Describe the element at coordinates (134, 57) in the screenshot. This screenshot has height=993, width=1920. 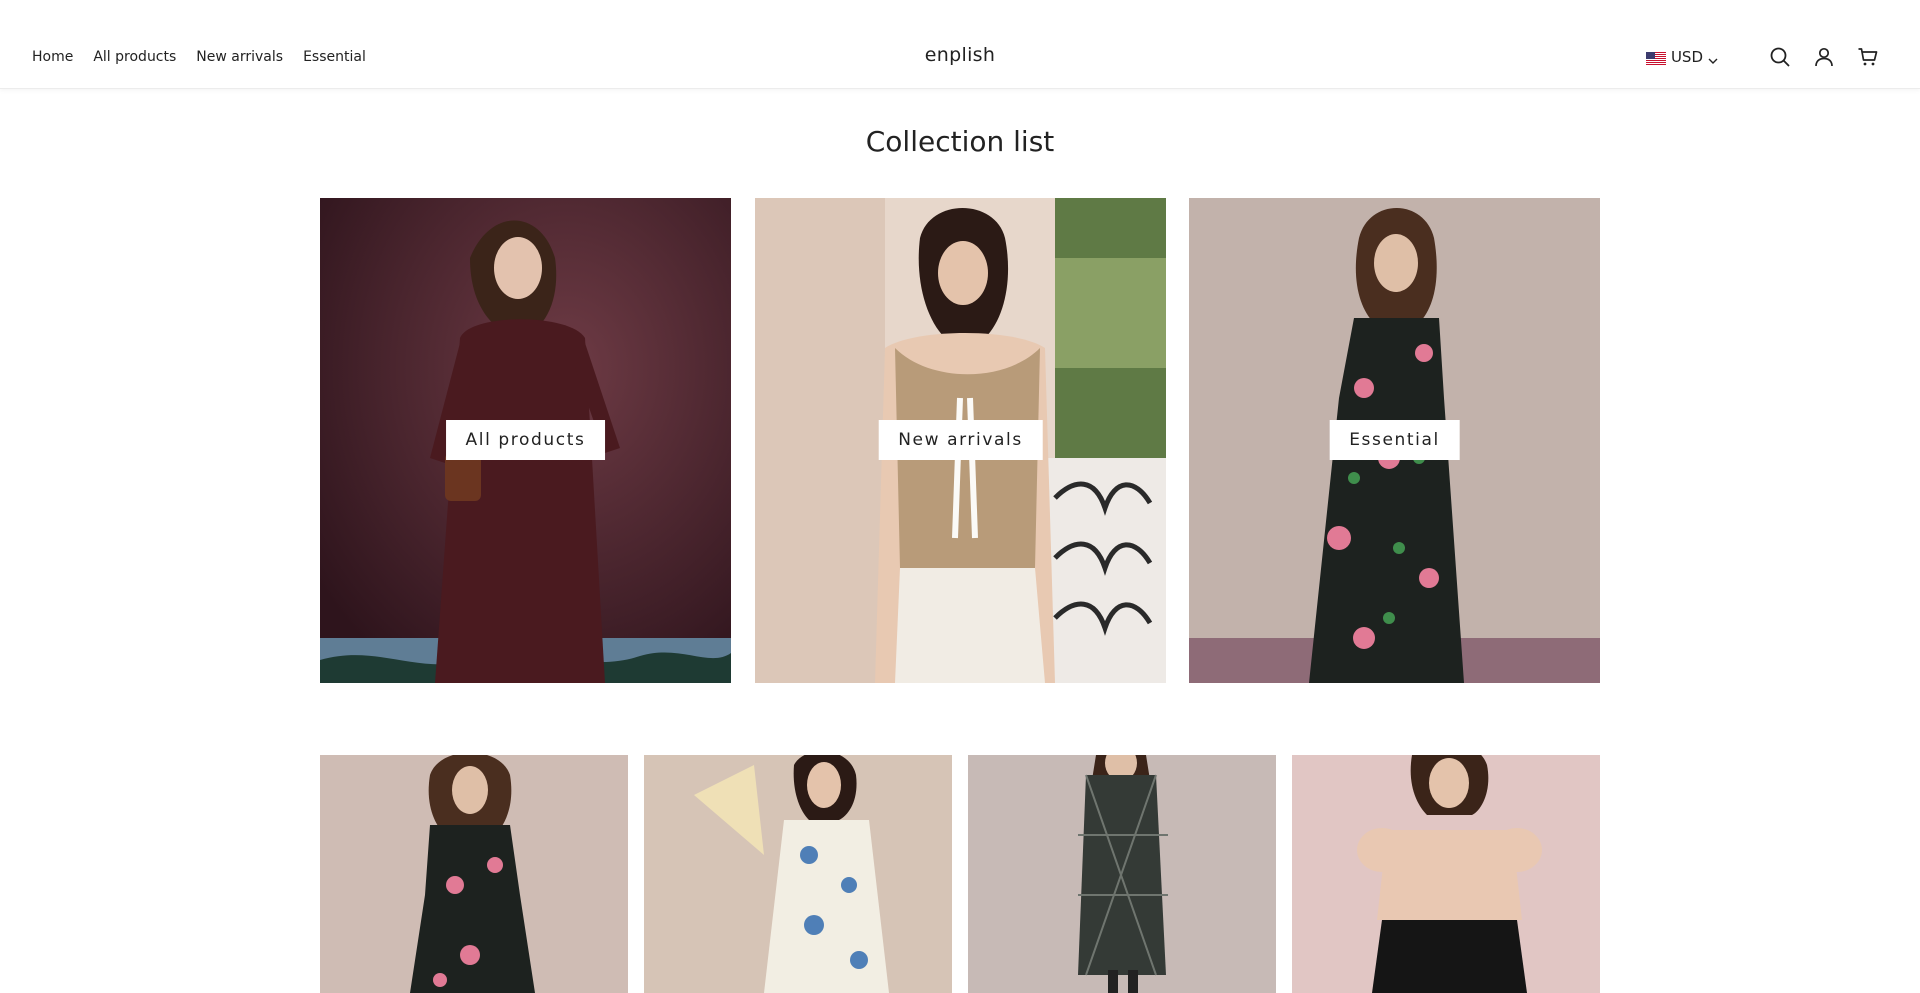
I see `nav-all-products: All products` at that location.